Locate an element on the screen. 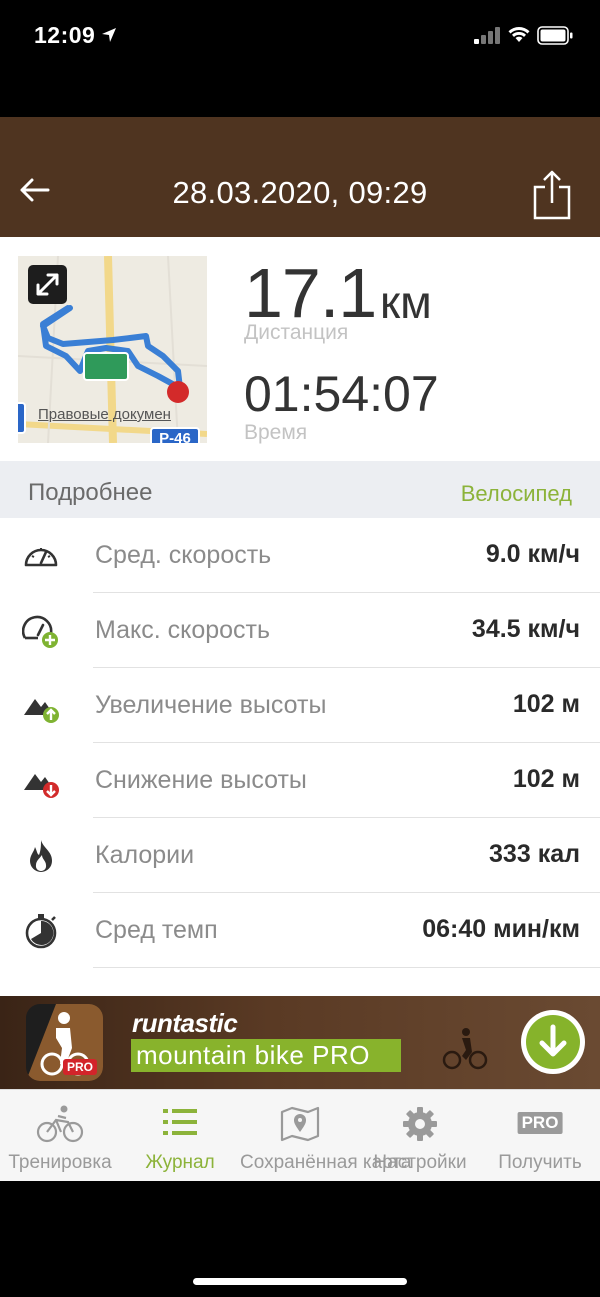 The image size is (600, 1297). download-button is located at coordinates (553, 1042).